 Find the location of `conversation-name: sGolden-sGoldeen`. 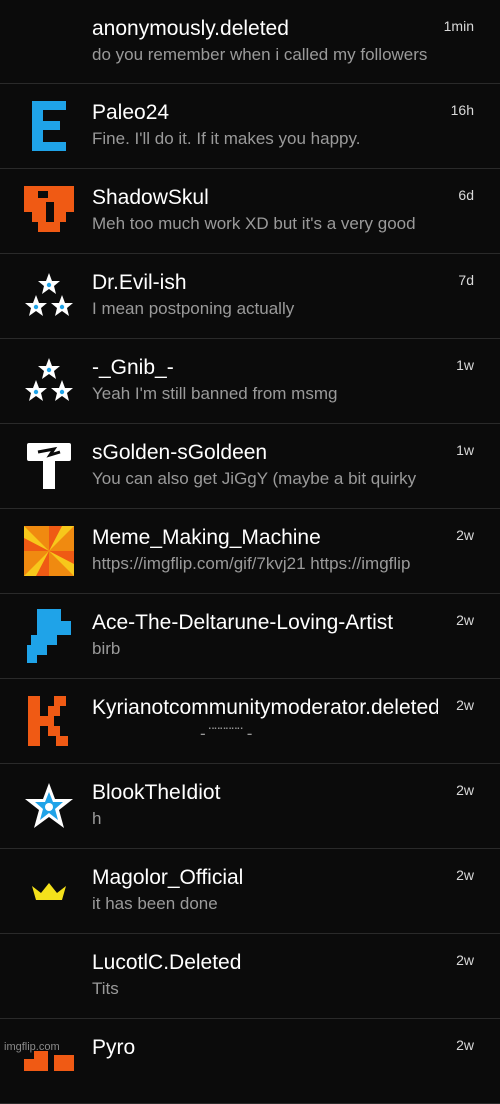

conversation-name: sGolden-sGoldeen is located at coordinates (180, 452).